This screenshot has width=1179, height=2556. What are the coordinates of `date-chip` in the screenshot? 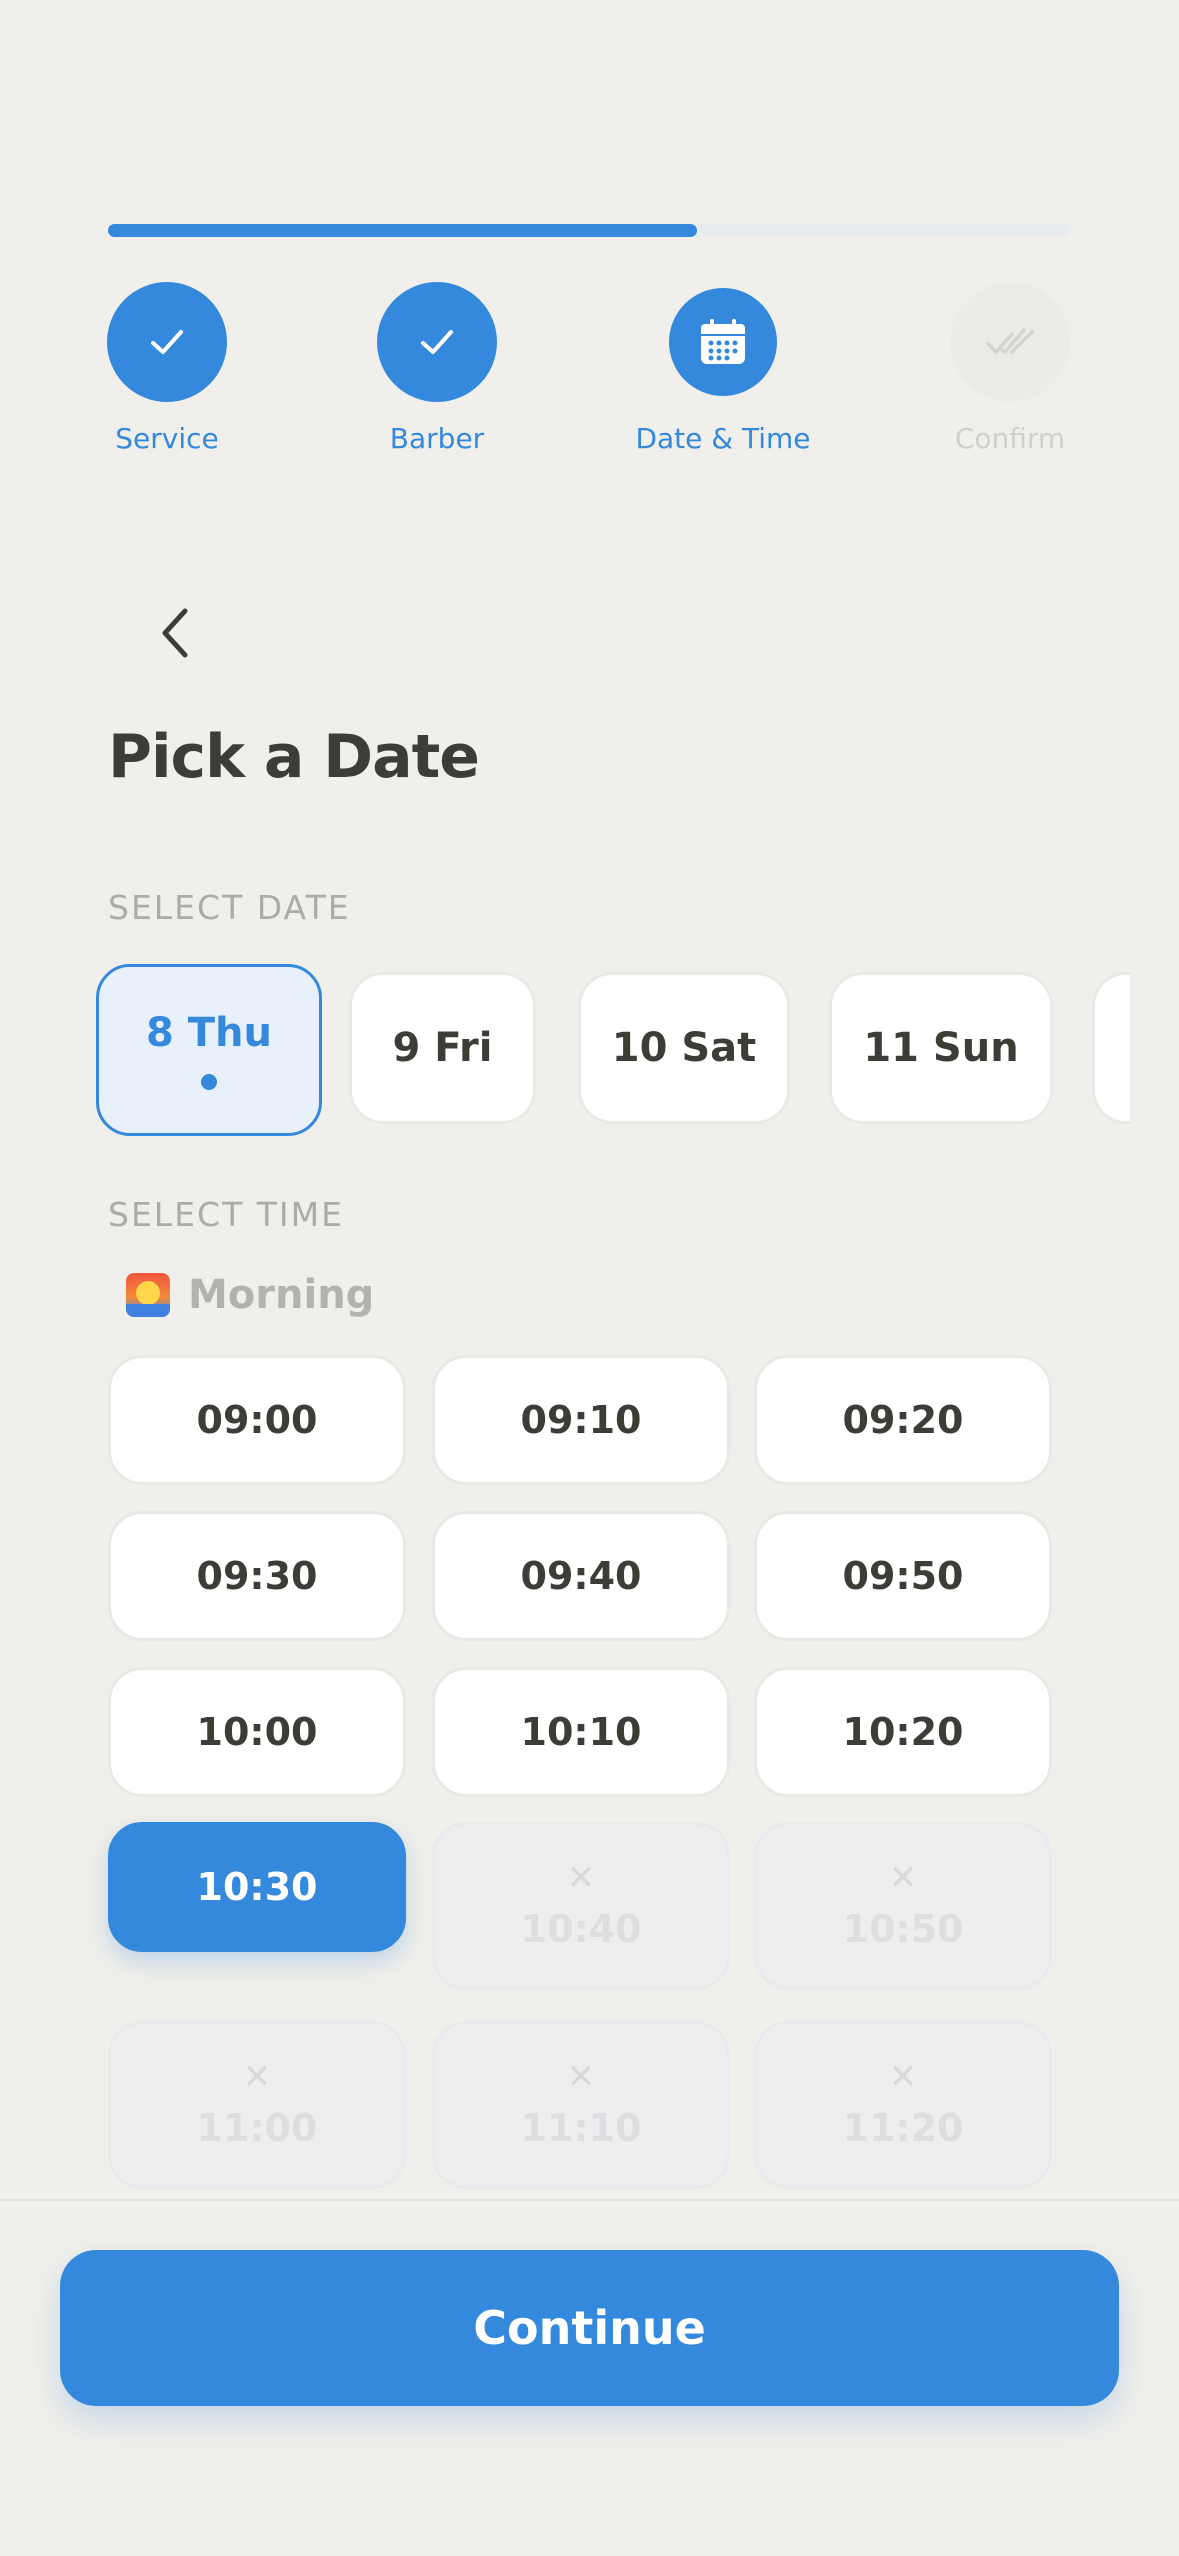 It's located at (1111, 1048).